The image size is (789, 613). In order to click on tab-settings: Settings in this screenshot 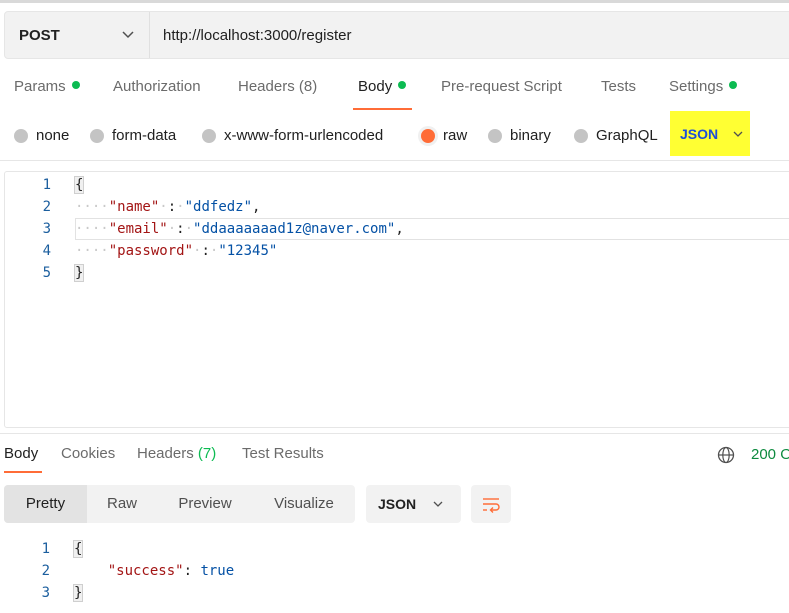, I will do `click(703, 86)`.